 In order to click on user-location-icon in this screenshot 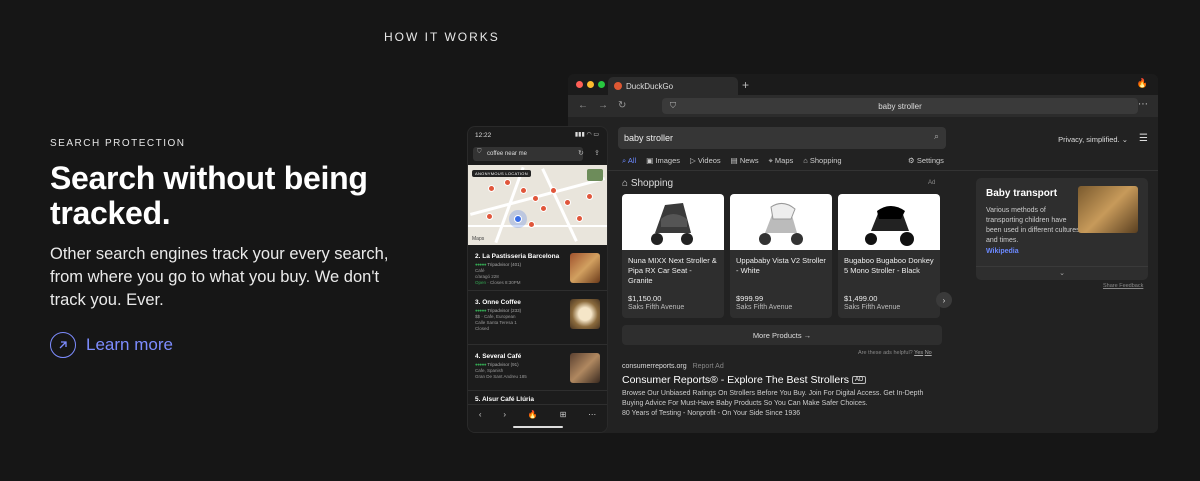, I will do `click(518, 219)`.